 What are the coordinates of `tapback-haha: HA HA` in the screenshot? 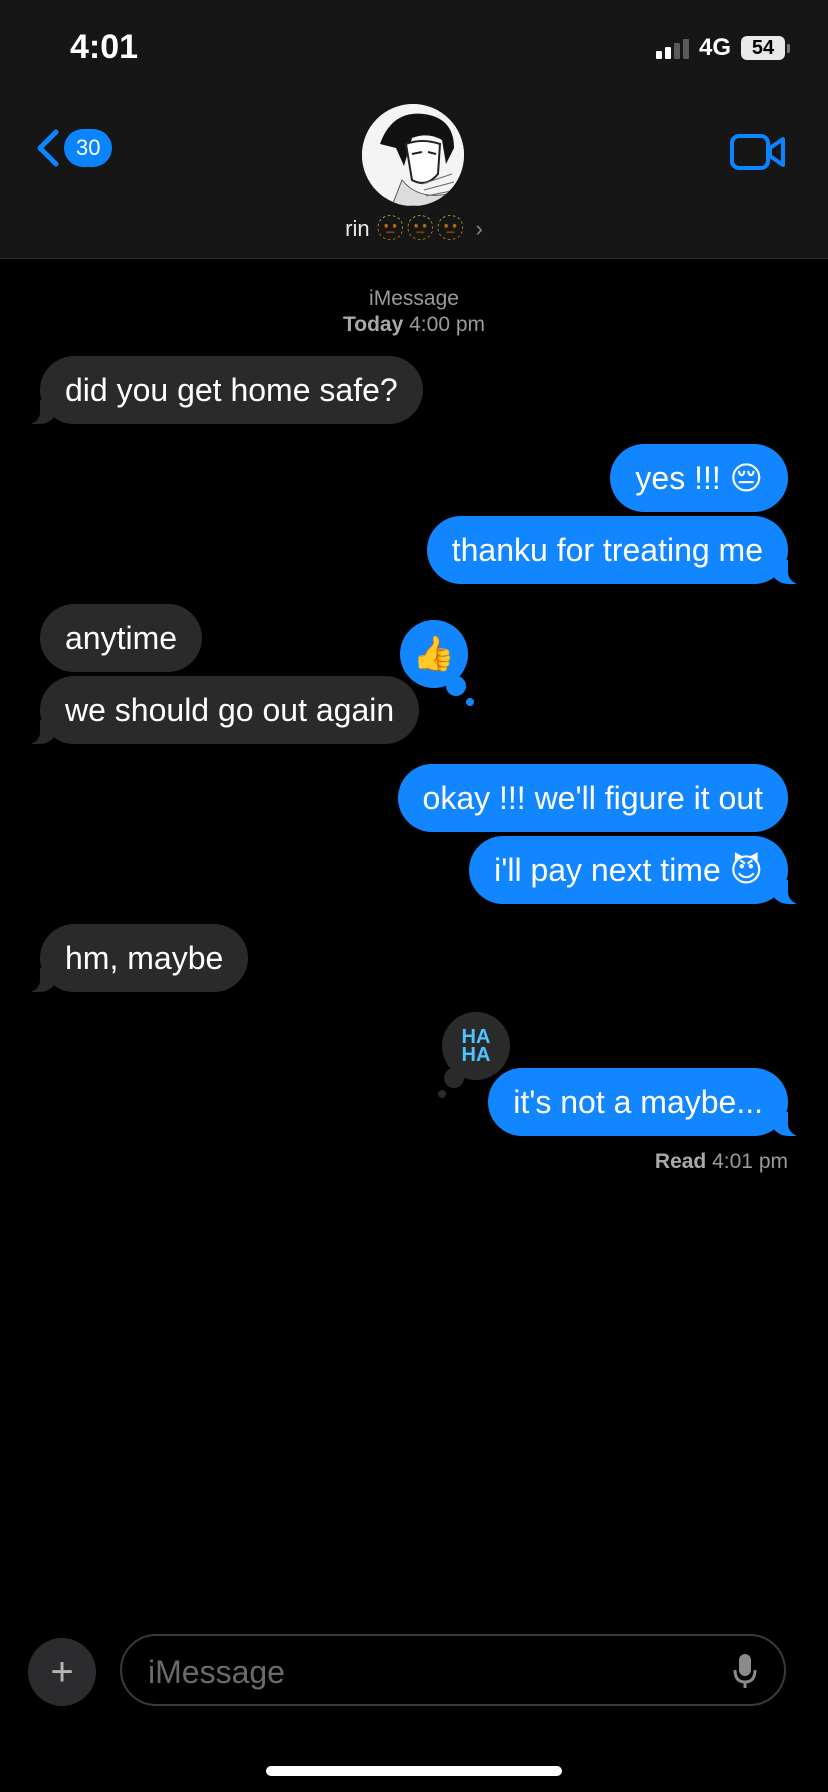 It's located at (476, 1046).